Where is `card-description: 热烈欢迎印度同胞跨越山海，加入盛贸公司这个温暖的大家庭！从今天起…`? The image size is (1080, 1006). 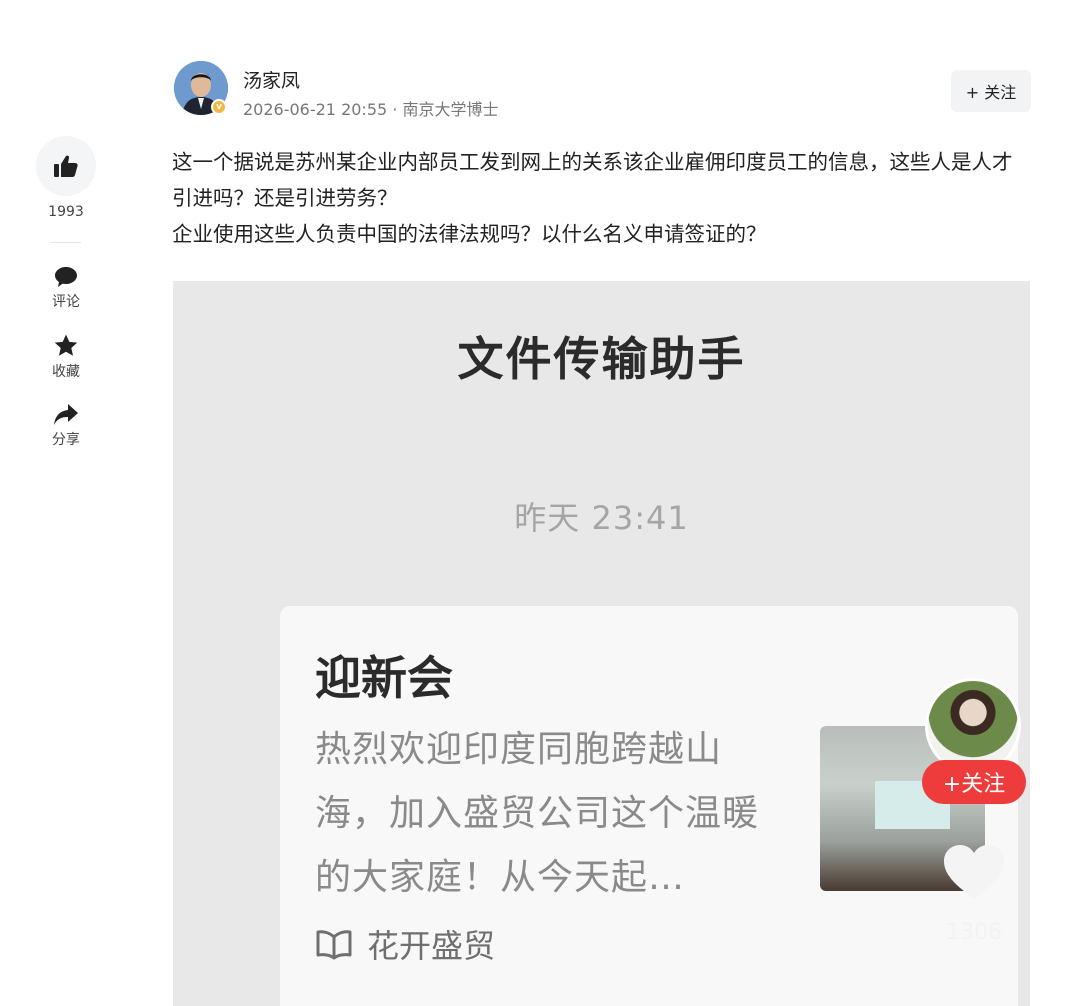
card-description: 热烈欢迎印度同胞跨越山海，加入盛贸公司这个温暖的大家庭！从今天起… is located at coordinates (537, 813).